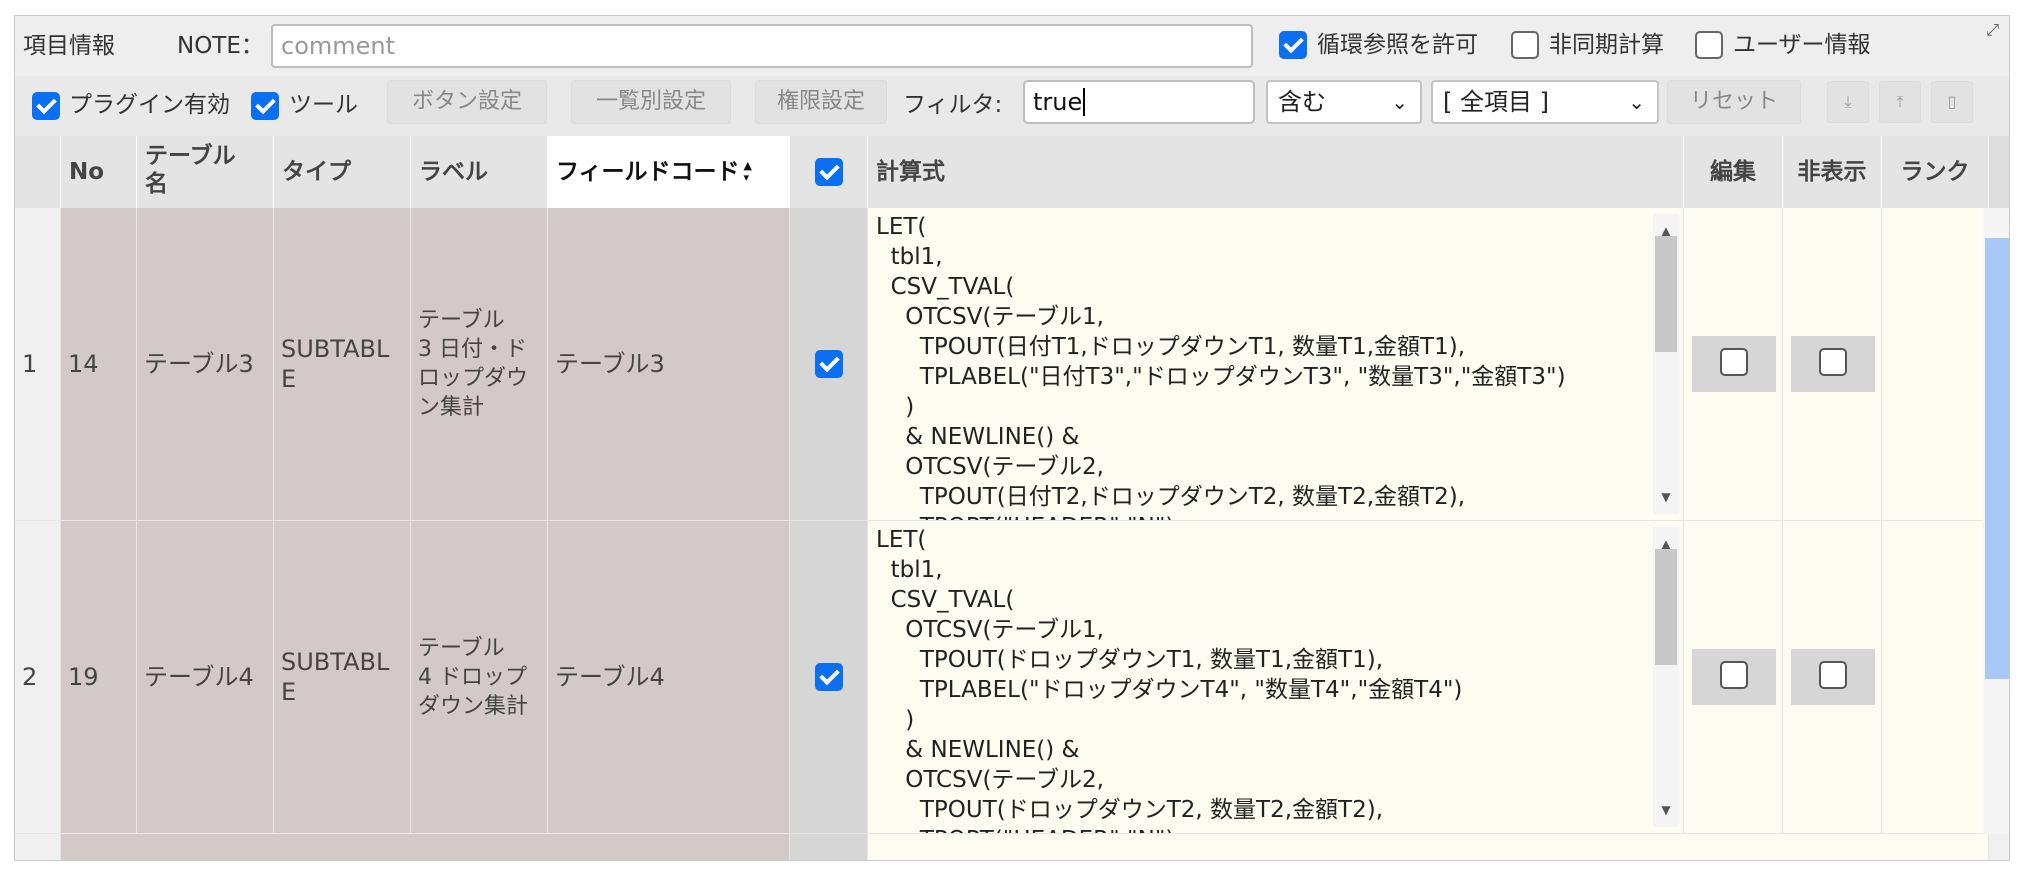  What do you see at coordinates (99, 677) in the screenshot?
I see `cell-no: 19` at bounding box center [99, 677].